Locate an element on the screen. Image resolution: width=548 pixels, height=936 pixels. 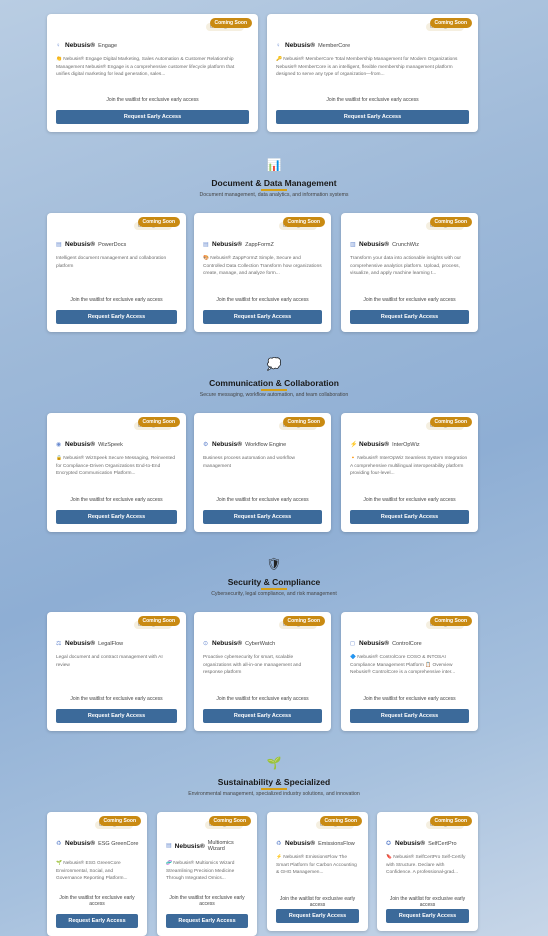
product-name: PowerDocs is located at coordinates (112, 244).